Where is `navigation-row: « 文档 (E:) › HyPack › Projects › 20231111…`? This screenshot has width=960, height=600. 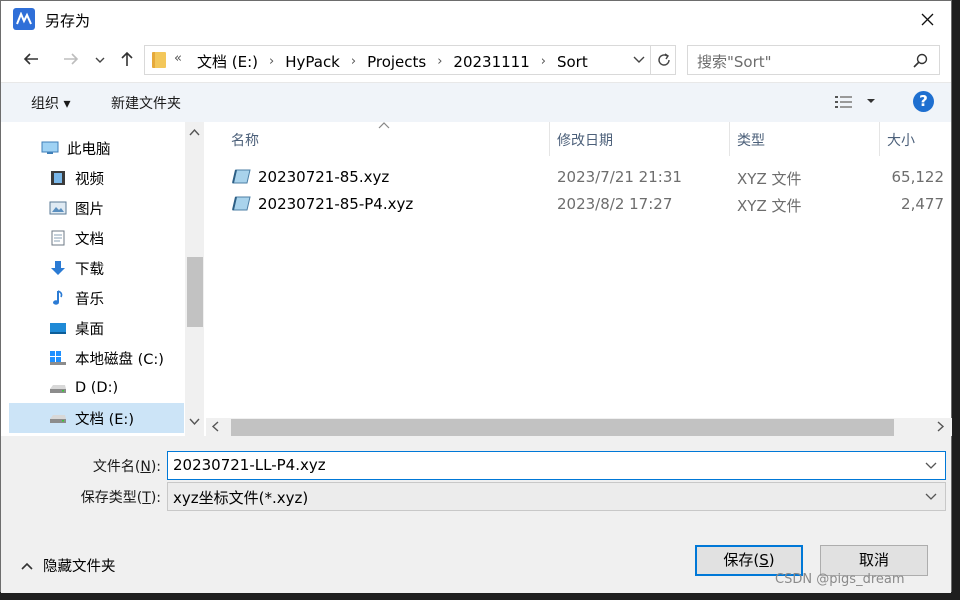 navigation-row: « 文档 (E:) › HyPack › Projects › 20231111… is located at coordinates (476, 60).